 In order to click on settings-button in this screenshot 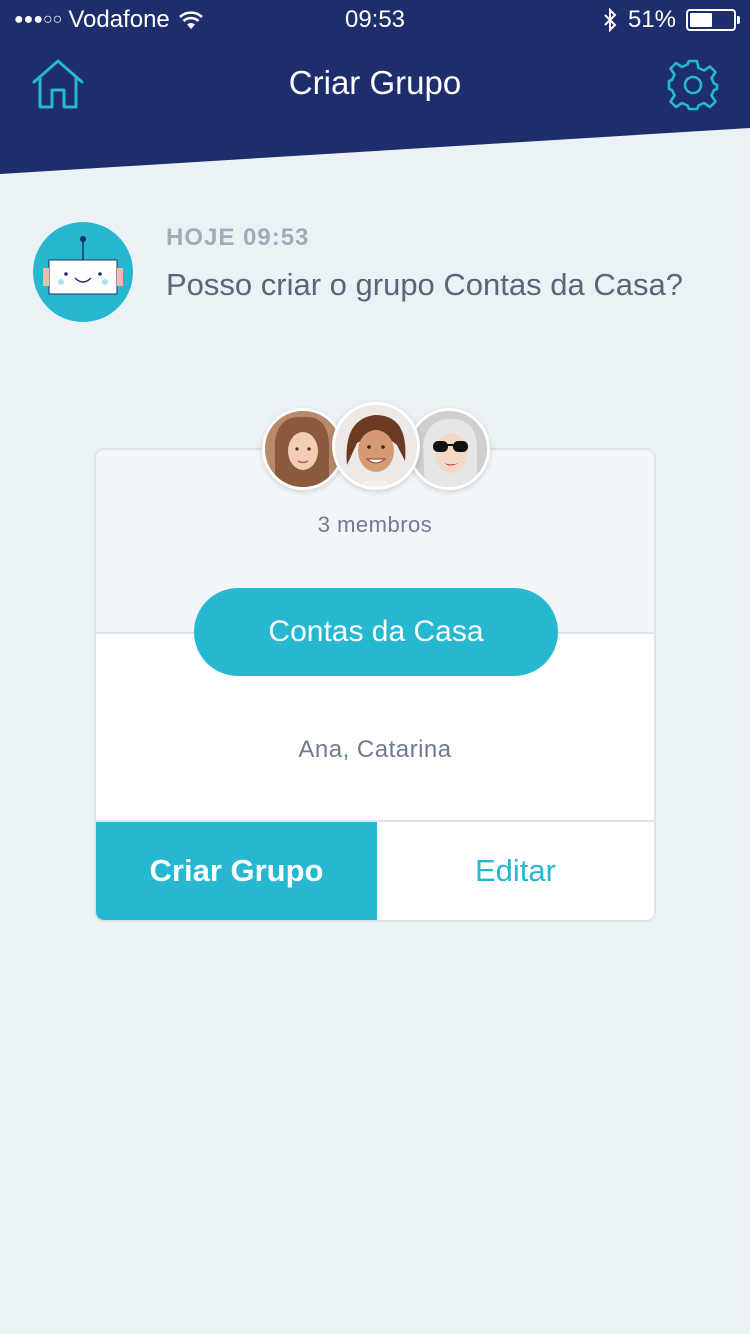, I will do `click(693, 85)`.